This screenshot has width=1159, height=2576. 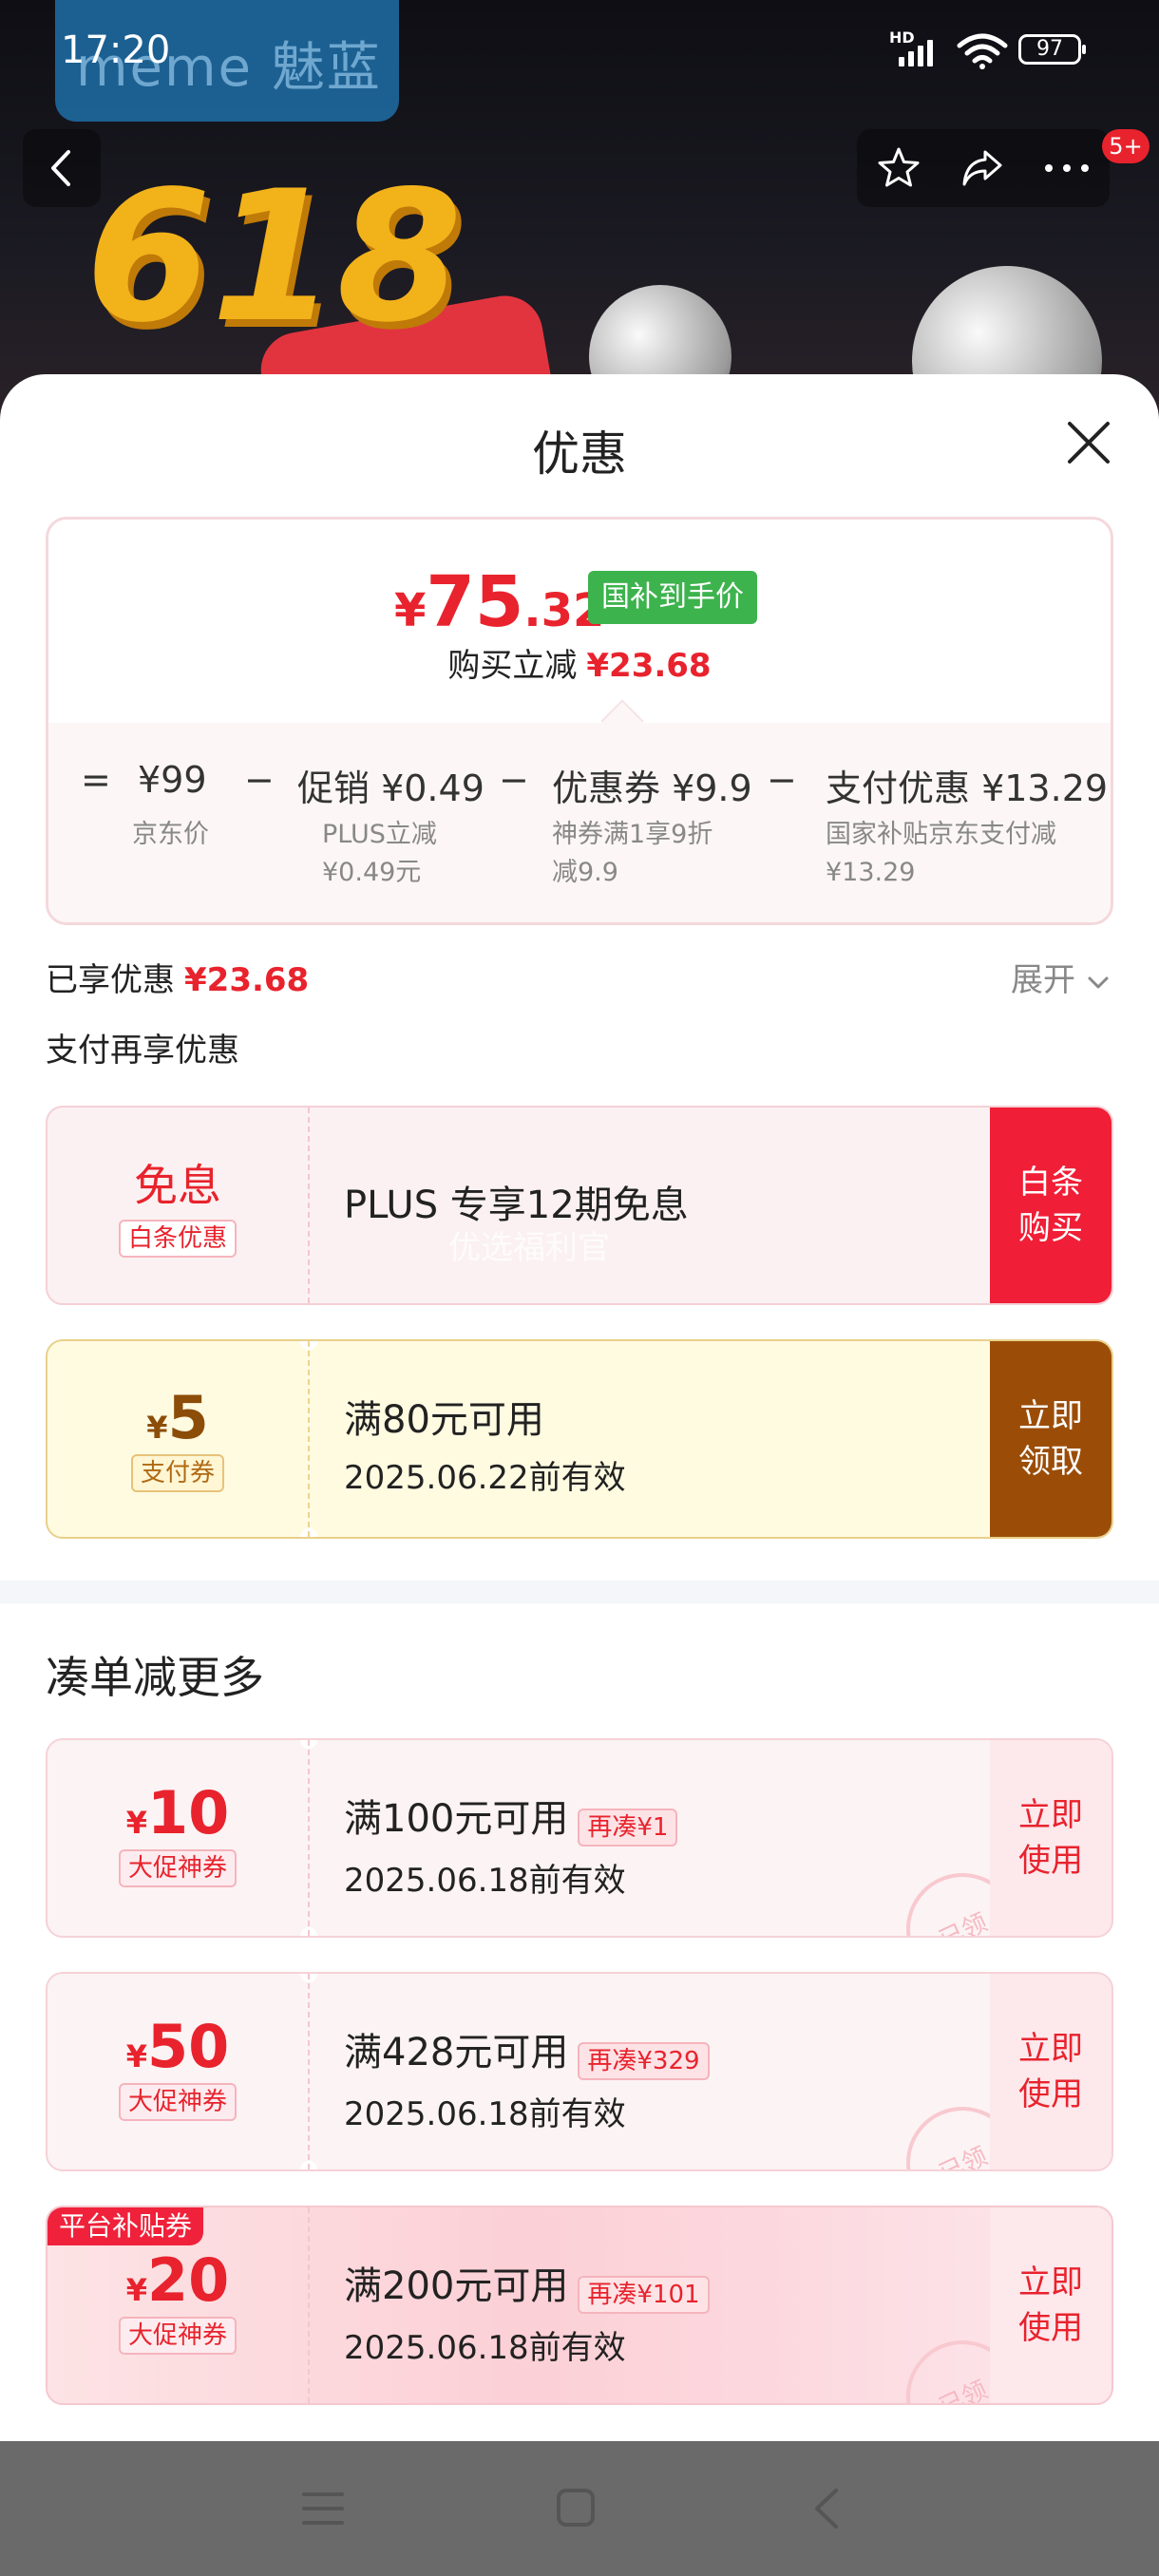 I want to click on star-icon, so click(x=899, y=167).